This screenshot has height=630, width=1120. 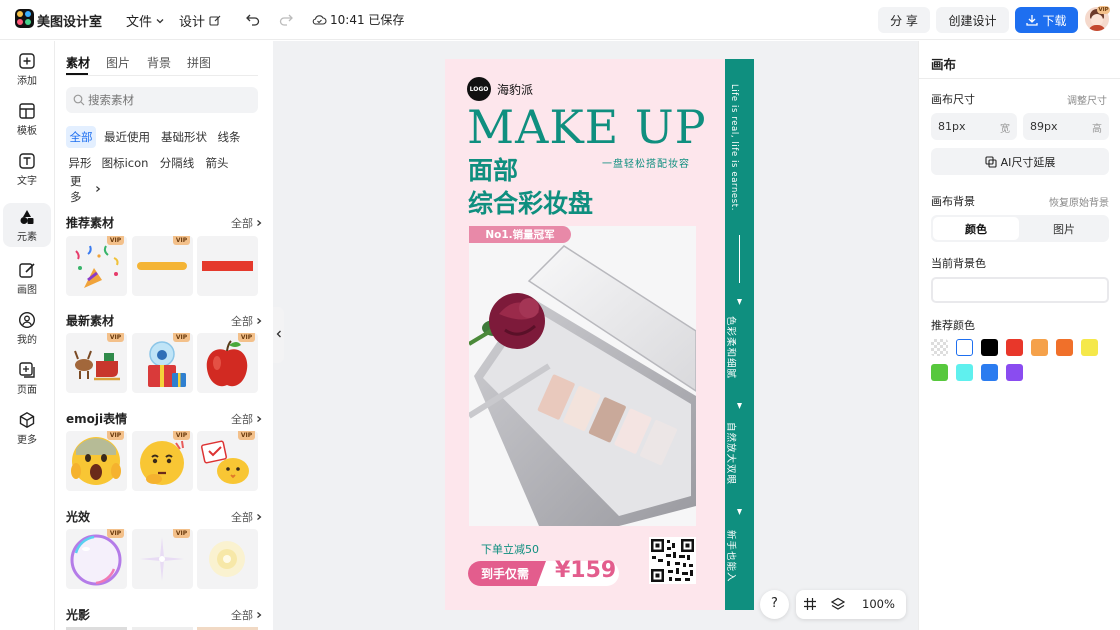 I want to click on material-tile-sparkle: VIP, so click(x=162, y=559).